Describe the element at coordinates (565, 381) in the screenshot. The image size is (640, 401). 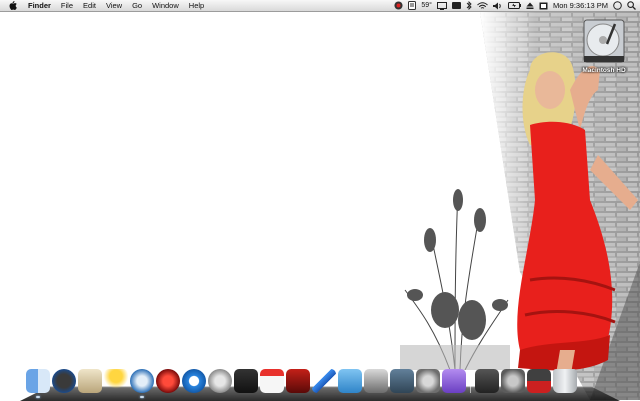
I see `trash-icon` at that location.